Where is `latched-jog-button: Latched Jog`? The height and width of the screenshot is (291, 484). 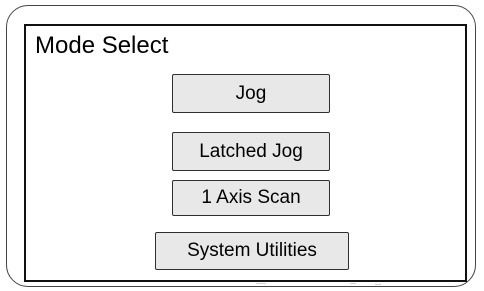 latched-jog-button: Latched Jog is located at coordinates (251, 151).